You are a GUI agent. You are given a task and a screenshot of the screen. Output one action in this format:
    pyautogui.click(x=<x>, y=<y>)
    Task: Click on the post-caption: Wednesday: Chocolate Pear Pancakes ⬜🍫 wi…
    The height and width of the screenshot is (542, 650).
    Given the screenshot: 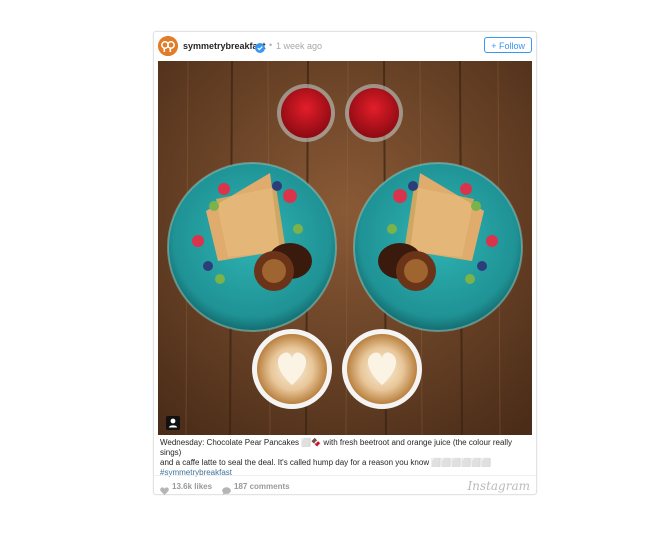 What is the action you would take?
    pyautogui.click(x=346, y=458)
    